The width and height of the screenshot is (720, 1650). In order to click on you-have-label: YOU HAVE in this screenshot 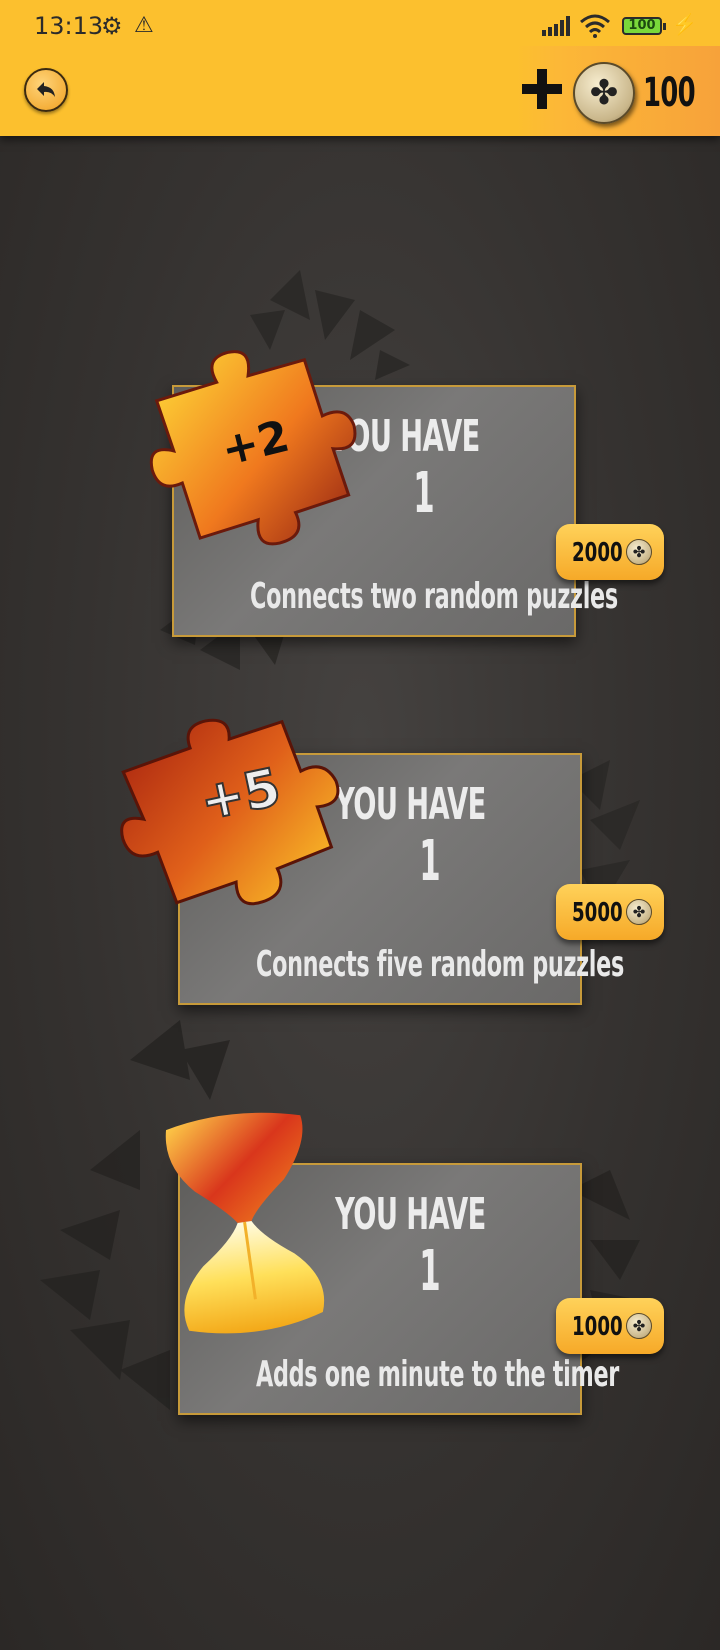, I will do `click(410, 1214)`.